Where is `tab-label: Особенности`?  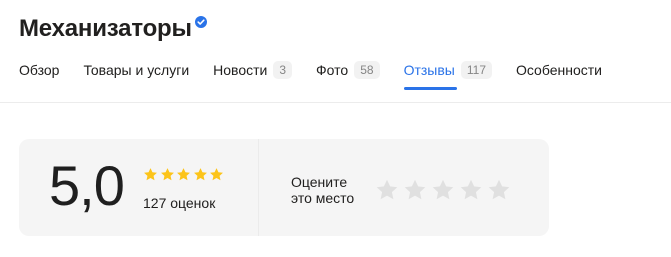 tab-label: Особенности is located at coordinates (559, 70).